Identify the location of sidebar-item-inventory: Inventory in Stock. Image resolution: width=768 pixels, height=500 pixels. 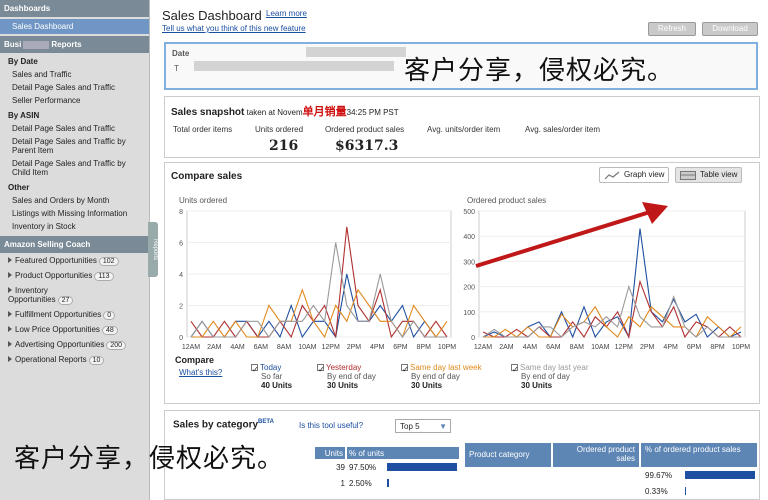
(74, 226).